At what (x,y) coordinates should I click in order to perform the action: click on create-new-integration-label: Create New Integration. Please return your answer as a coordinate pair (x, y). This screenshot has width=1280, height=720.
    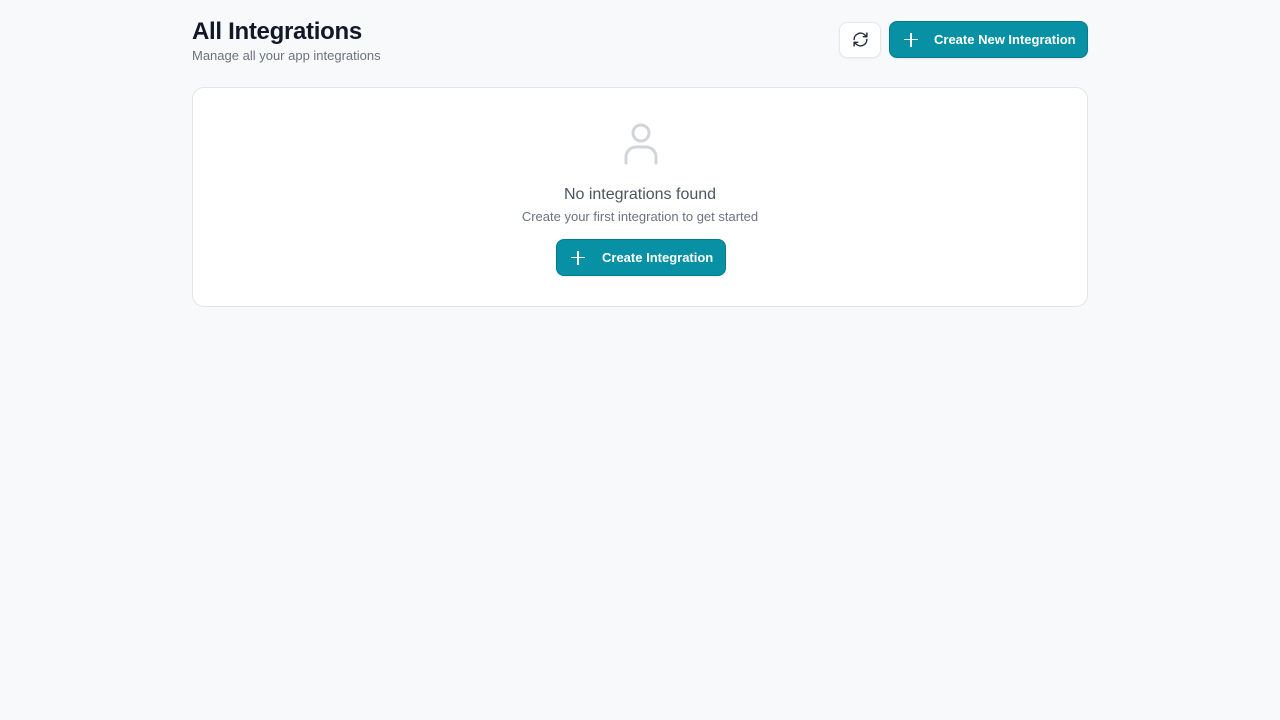
    Looking at the image, I should click on (1005, 39).